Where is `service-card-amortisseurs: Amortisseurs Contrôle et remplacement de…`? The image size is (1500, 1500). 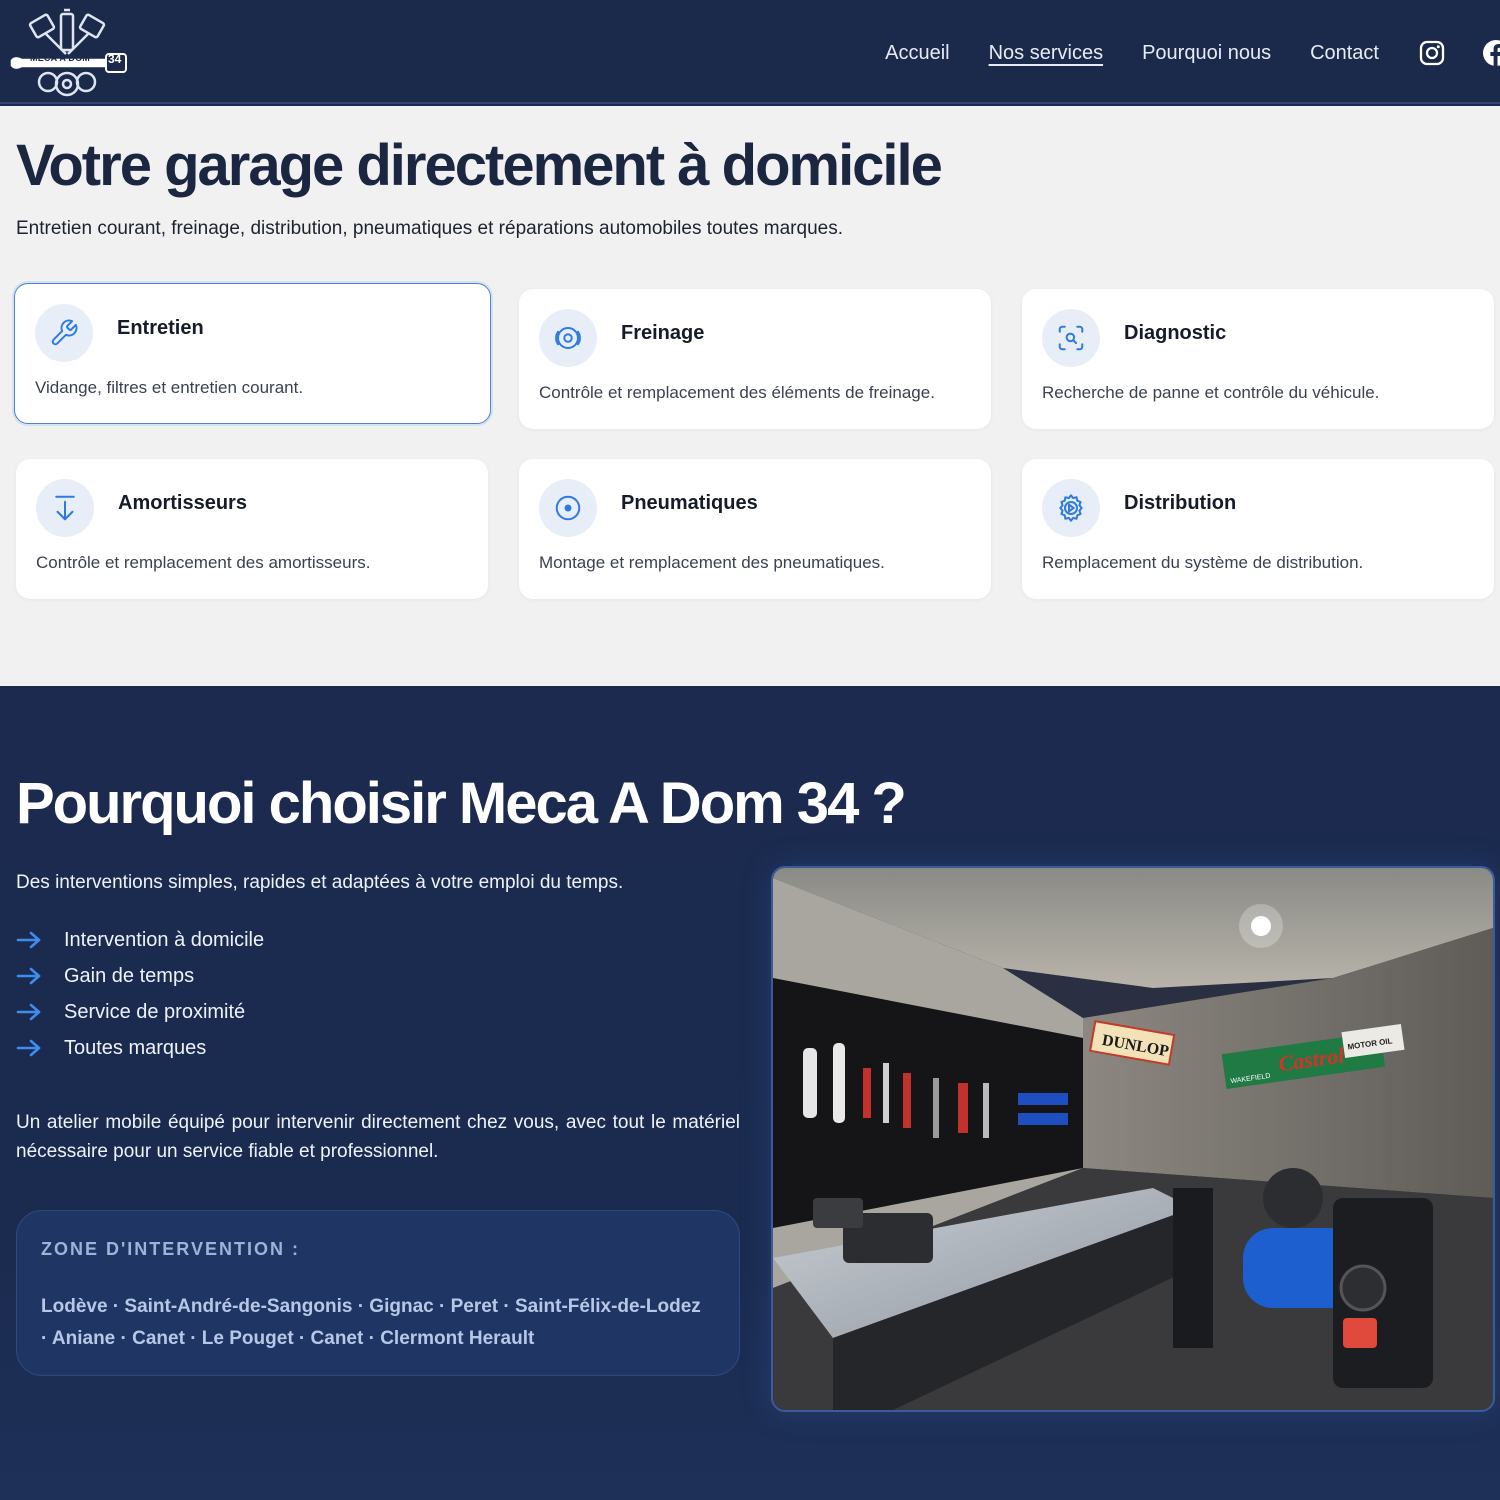 service-card-amortisseurs: Amortisseurs Contrôle et remplacement de… is located at coordinates (252, 529).